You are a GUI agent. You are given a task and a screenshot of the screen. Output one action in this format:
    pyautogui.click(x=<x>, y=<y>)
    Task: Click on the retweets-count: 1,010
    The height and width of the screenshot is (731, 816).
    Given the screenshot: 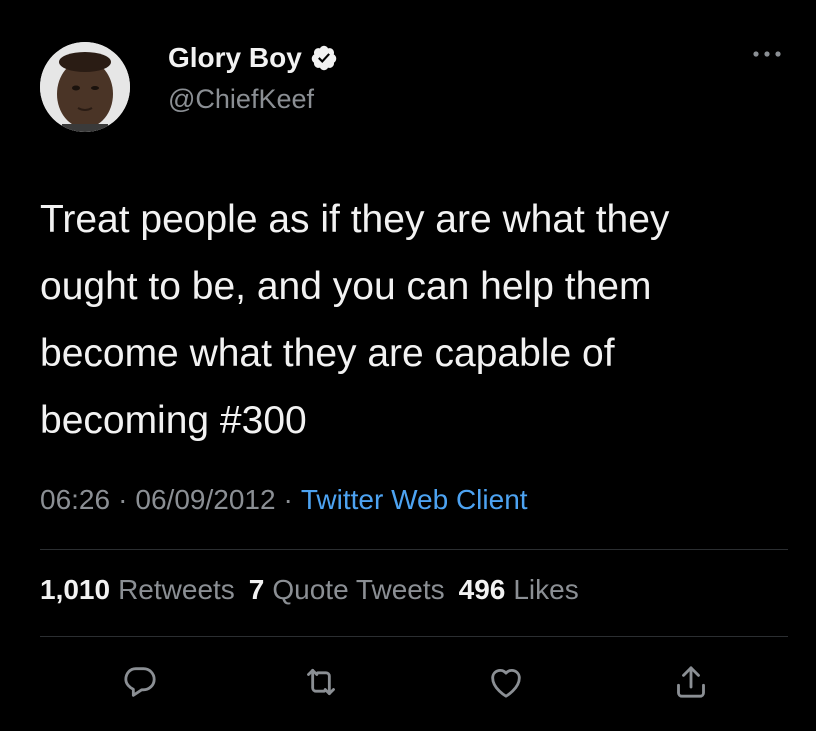 What is the action you would take?
    pyautogui.click(x=75, y=589)
    